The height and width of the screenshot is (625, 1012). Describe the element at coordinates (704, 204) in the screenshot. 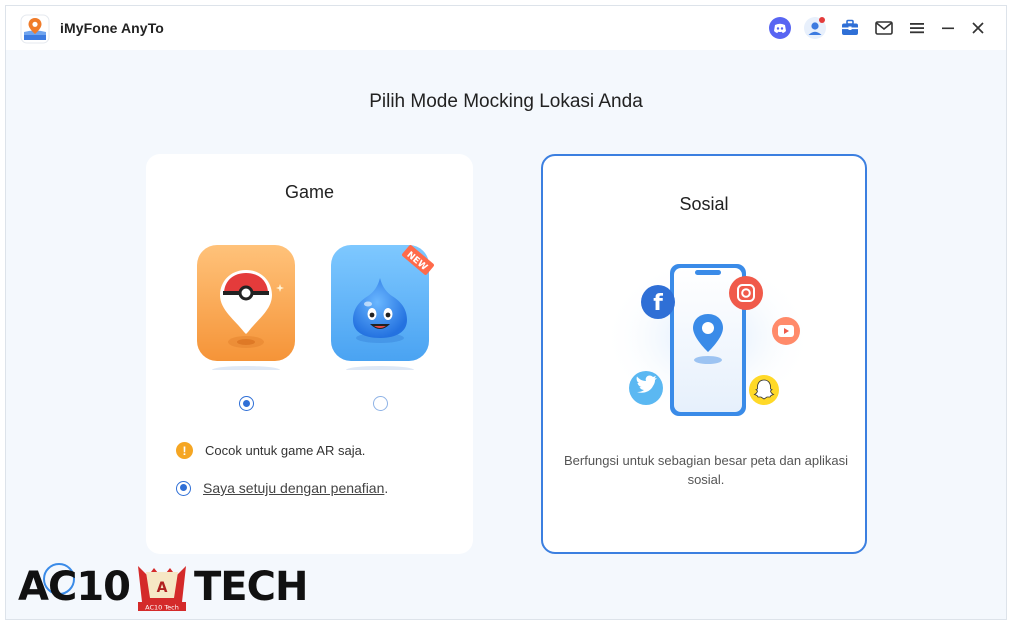

I see `social-card-title: Sosial` at that location.